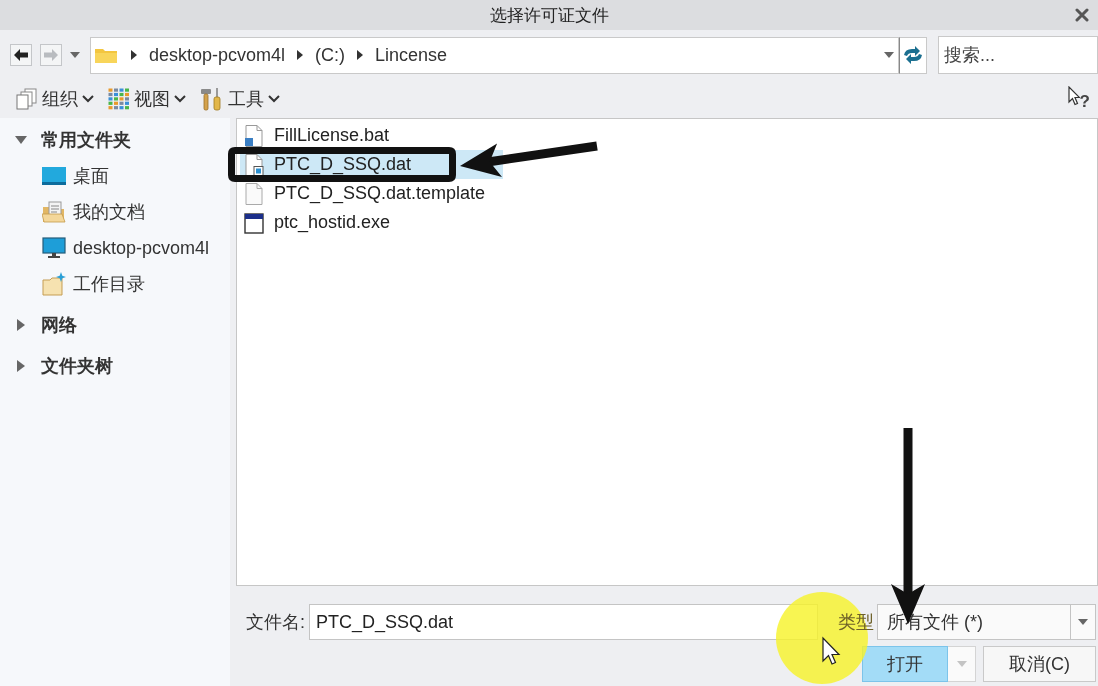  I want to click on toolbar-menu-button: 视图, so click(147, 99).